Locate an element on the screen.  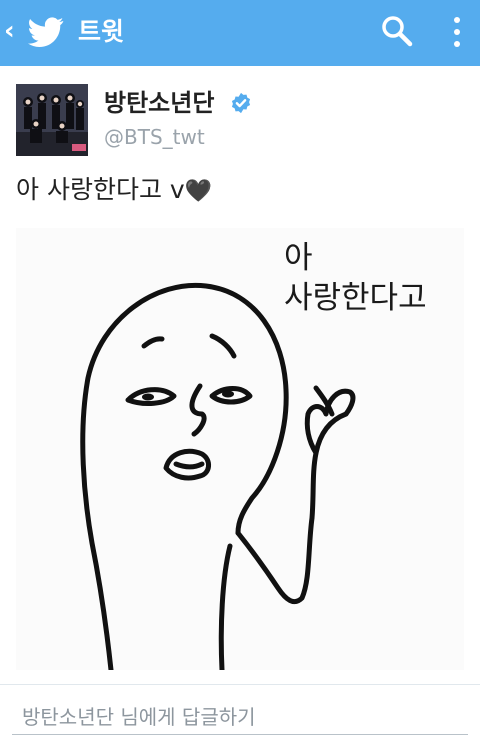
sticker-caption-line1: 아 is located at coordinates (298, 258).